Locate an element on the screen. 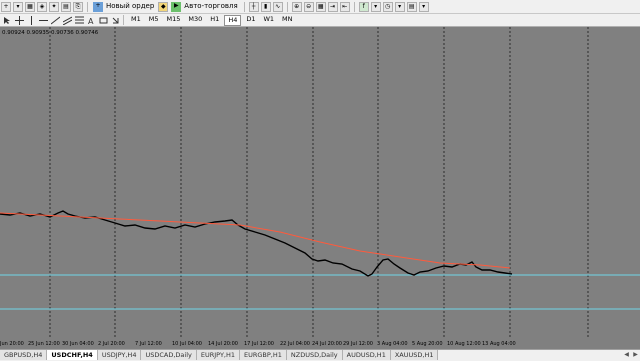 This screenshot has height=361, width=640. templates-dropdown-icon: ▾ is located at coordinates (423, 6).